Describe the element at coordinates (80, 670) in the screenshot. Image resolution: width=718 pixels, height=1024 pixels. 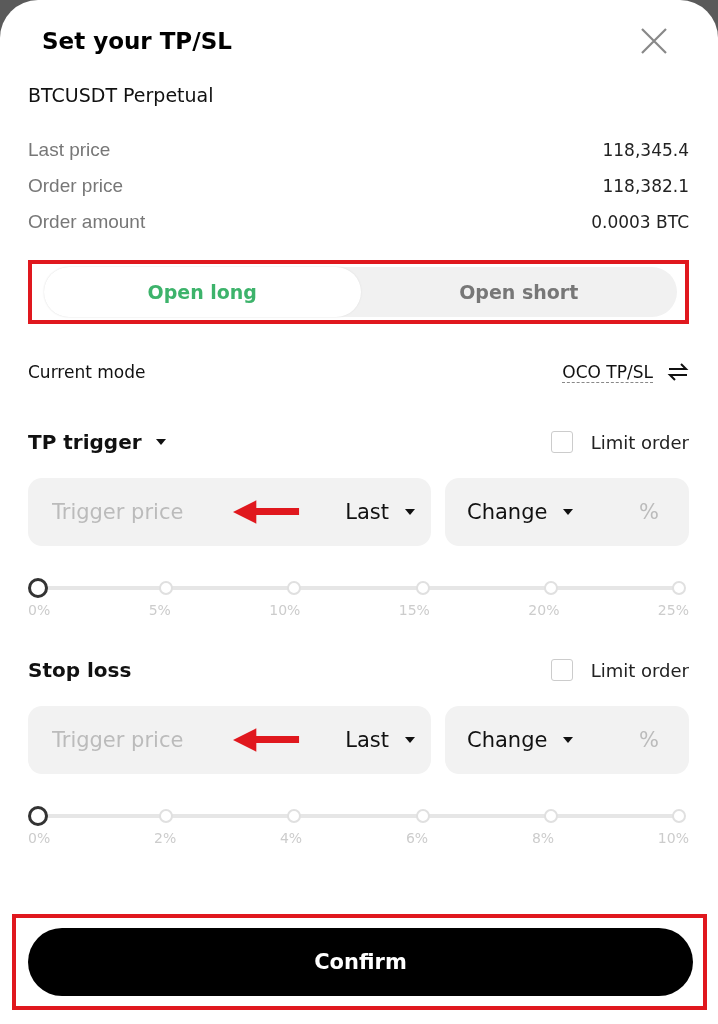
I see `section-title: Stop loss` at that location.